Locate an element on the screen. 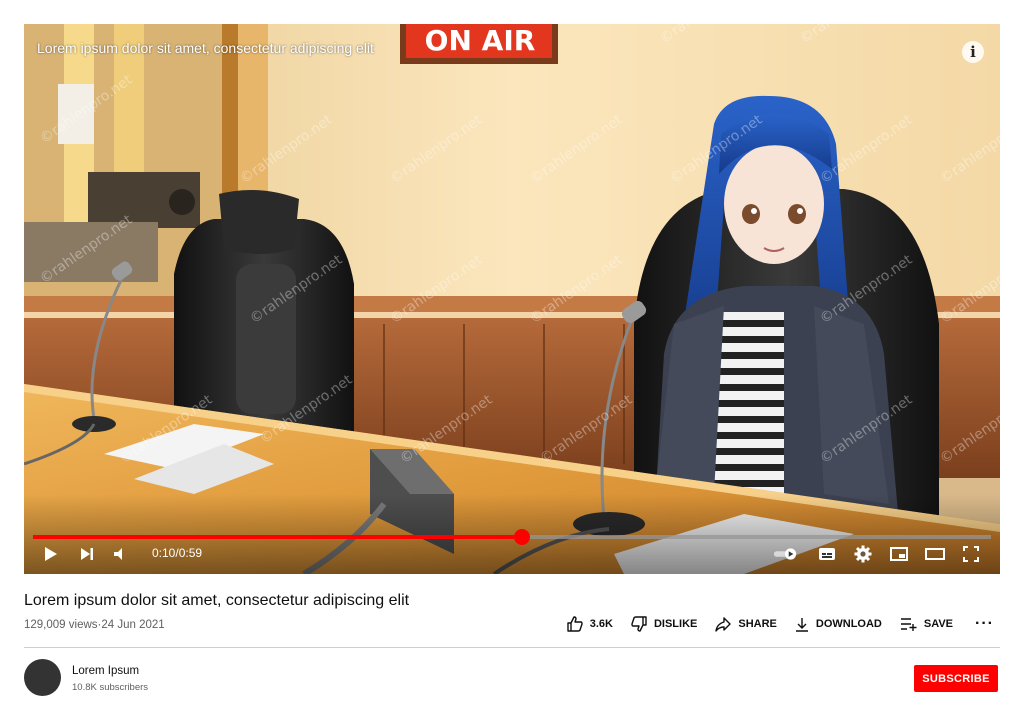  settings-button is located at coordinates (863, 554).